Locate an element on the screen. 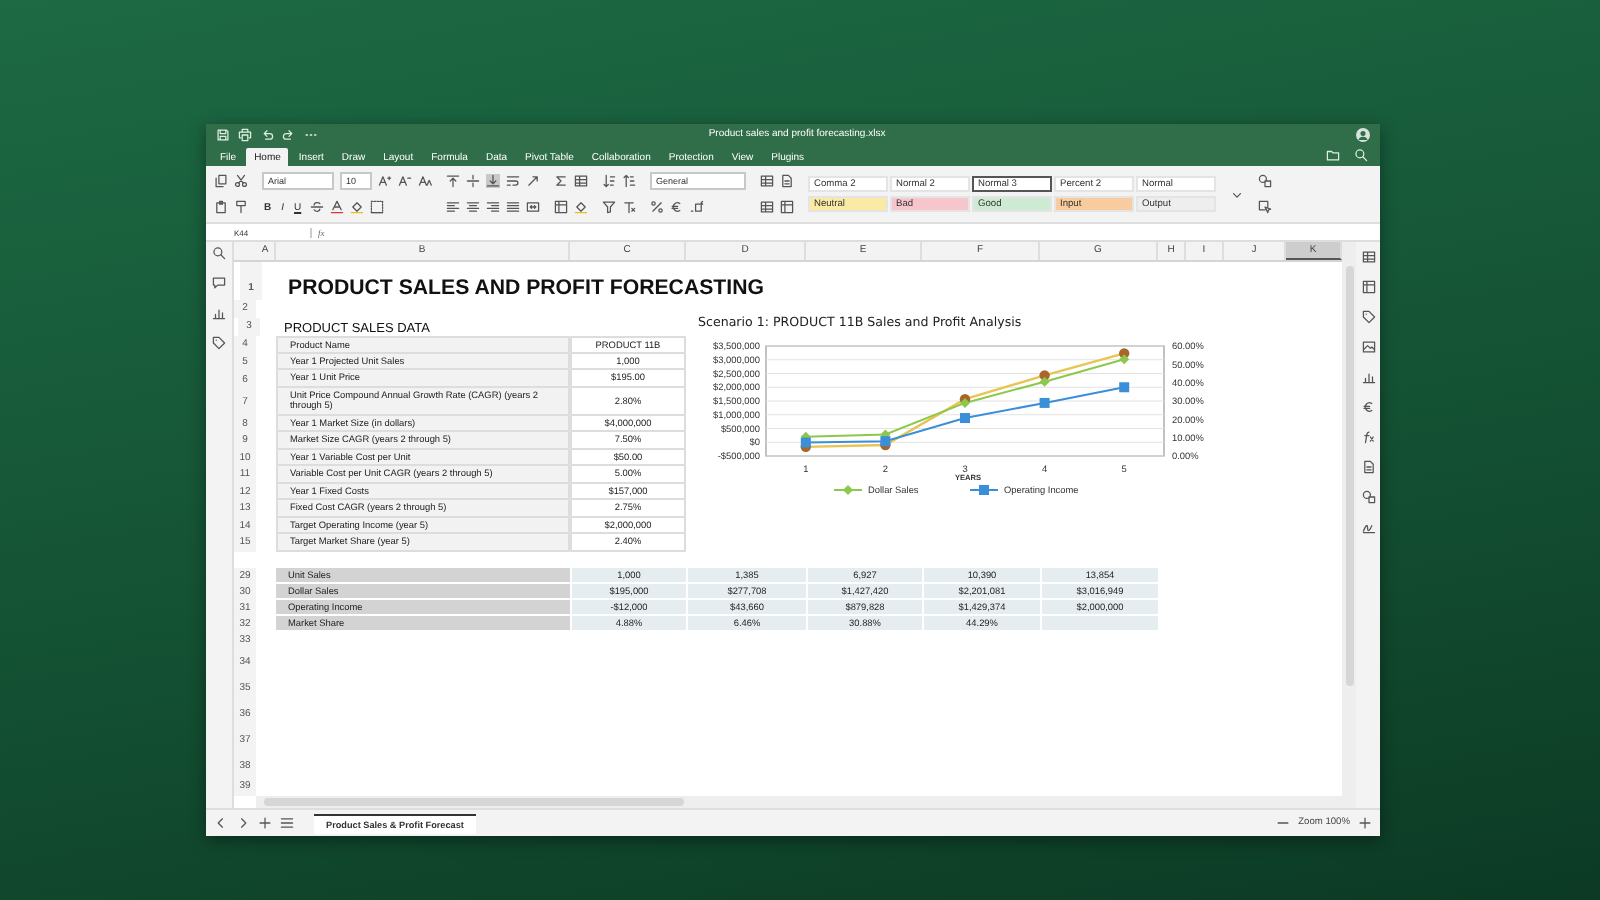 Image resolution: width=1600 pixels, height=900 pixels. redo-icon is located at coordinates (289, 134).